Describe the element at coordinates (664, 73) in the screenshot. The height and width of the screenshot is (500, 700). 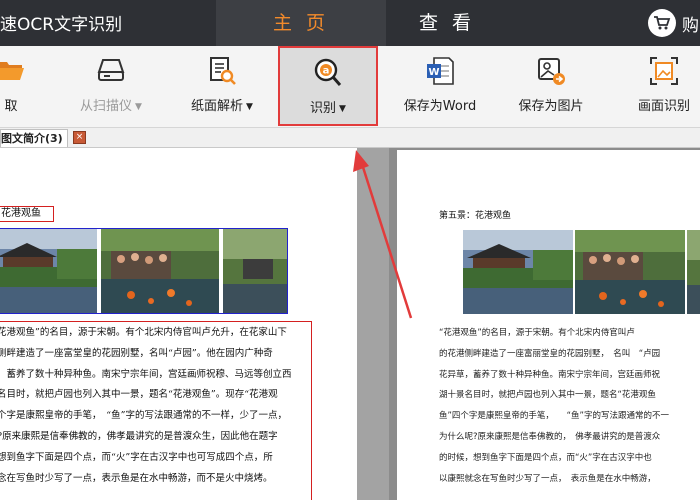
I see `screen-capture-icon` at that location.